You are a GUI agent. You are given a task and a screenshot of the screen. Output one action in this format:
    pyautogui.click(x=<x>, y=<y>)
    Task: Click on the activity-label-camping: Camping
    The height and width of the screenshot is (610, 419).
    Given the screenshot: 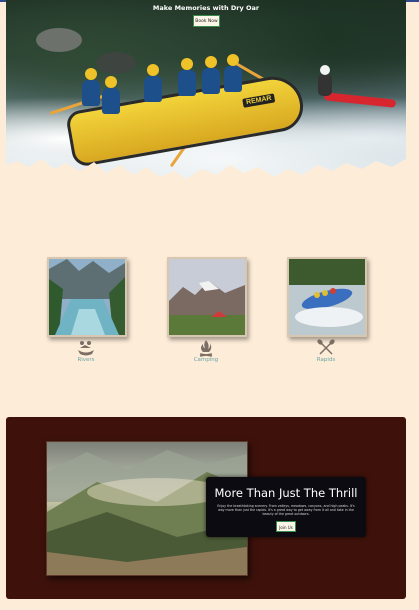 What is the action you would take?
    pyautogui.click(x=206, y=360)
    